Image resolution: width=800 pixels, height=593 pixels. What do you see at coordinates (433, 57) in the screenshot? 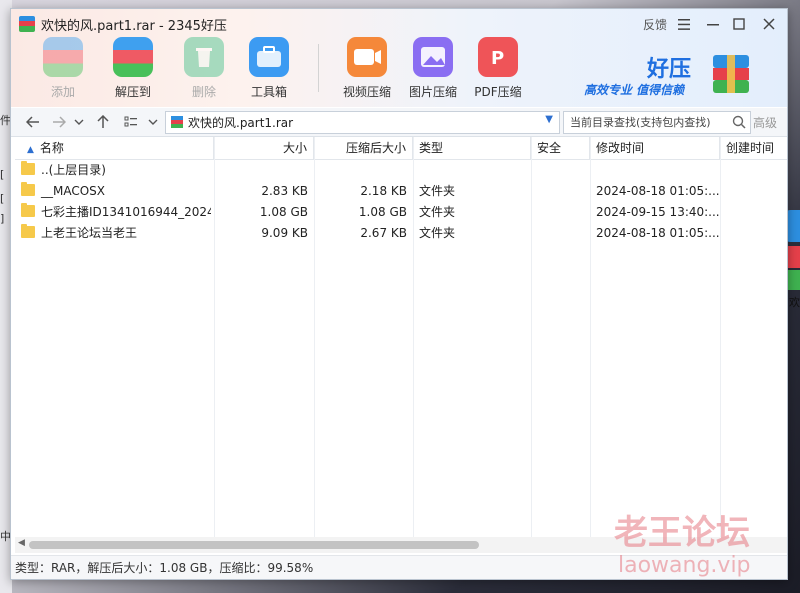
I see `image-compress-icon` at bounding box center [433, 57].